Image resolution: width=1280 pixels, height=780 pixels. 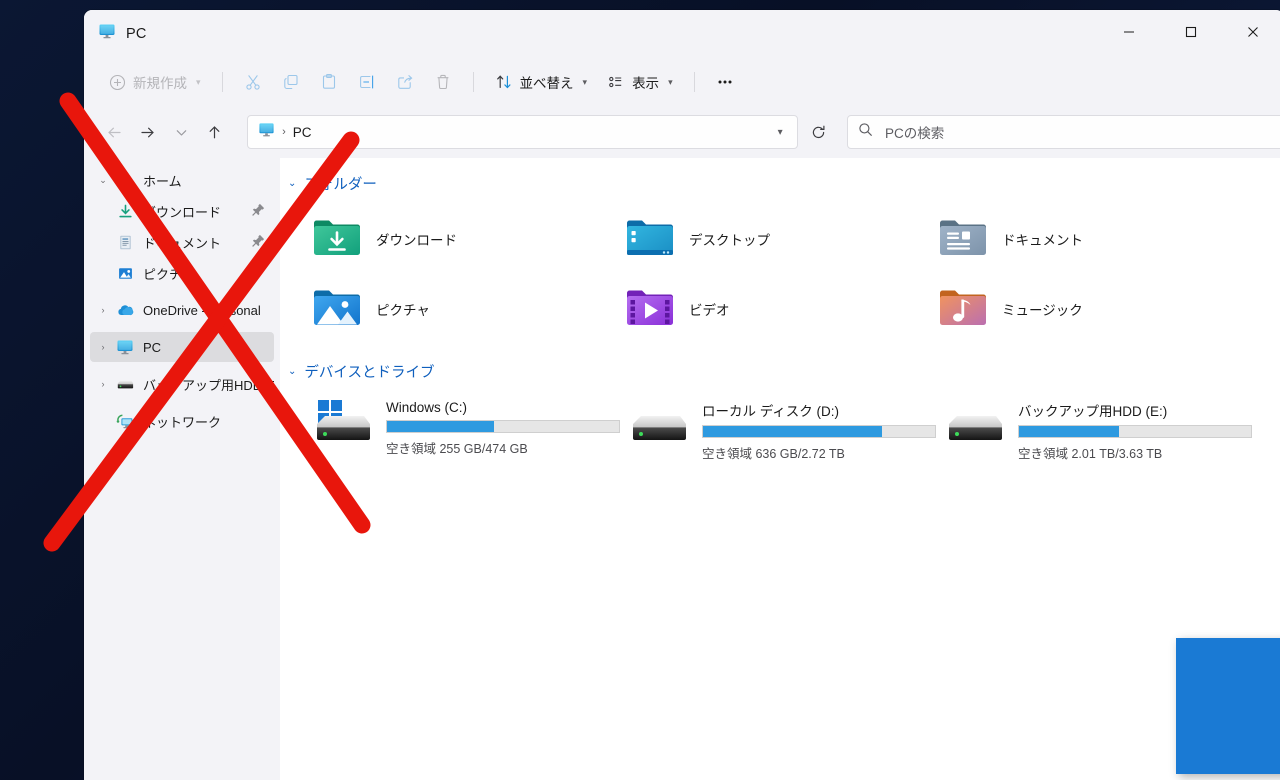 What do you see at coordinates (125, 421) in the screenshot?
I see `network-icon` at bounding box center [125, 421].